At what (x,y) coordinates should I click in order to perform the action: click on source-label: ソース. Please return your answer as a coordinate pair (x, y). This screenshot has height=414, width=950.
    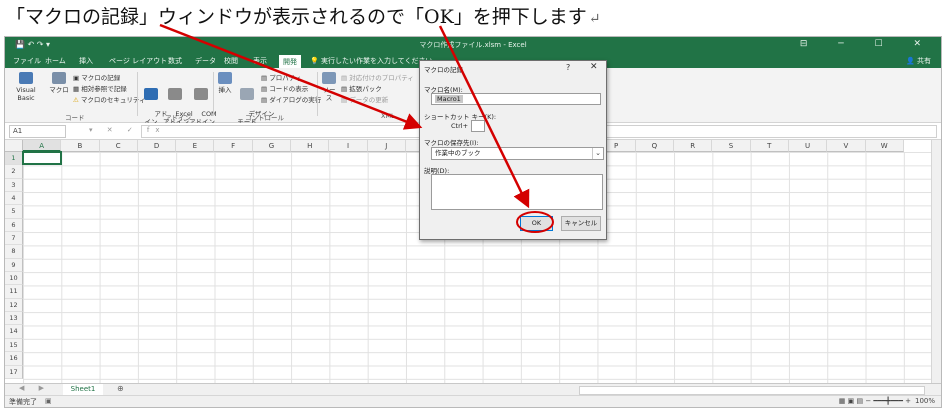
    Looking at the image, I should click on (329, 94).